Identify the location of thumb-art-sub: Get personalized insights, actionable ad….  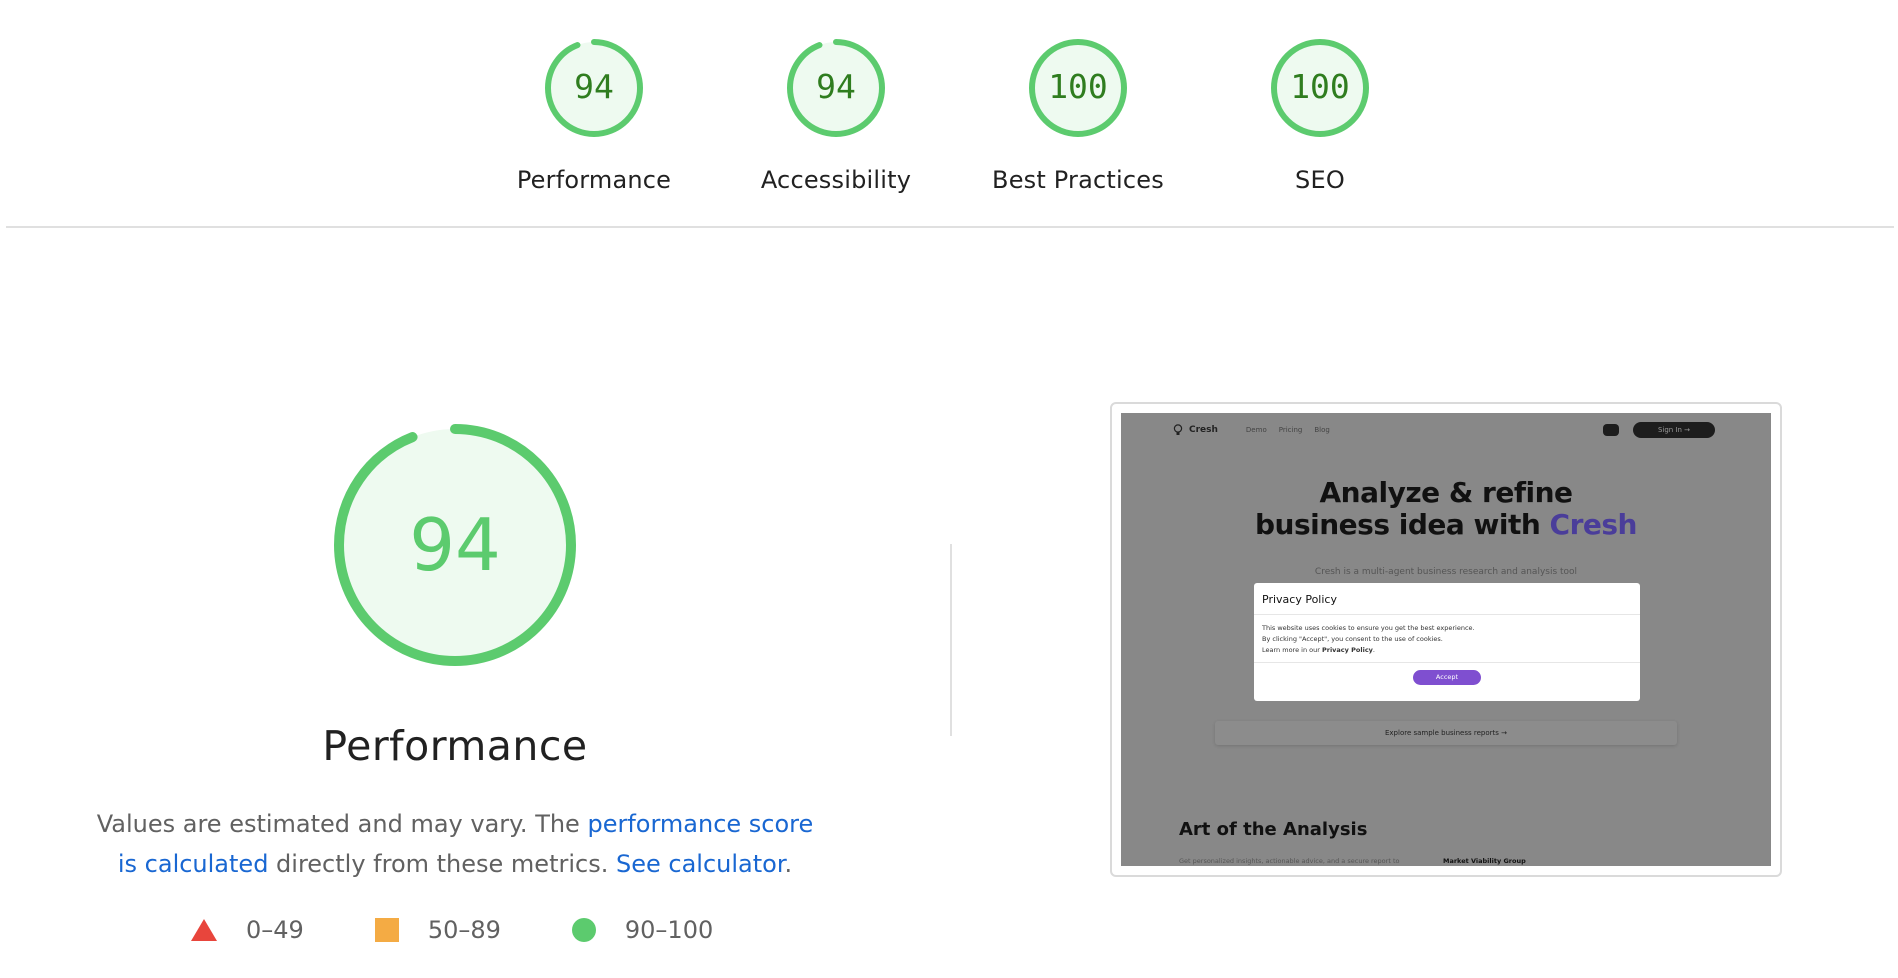
(1289, 861).